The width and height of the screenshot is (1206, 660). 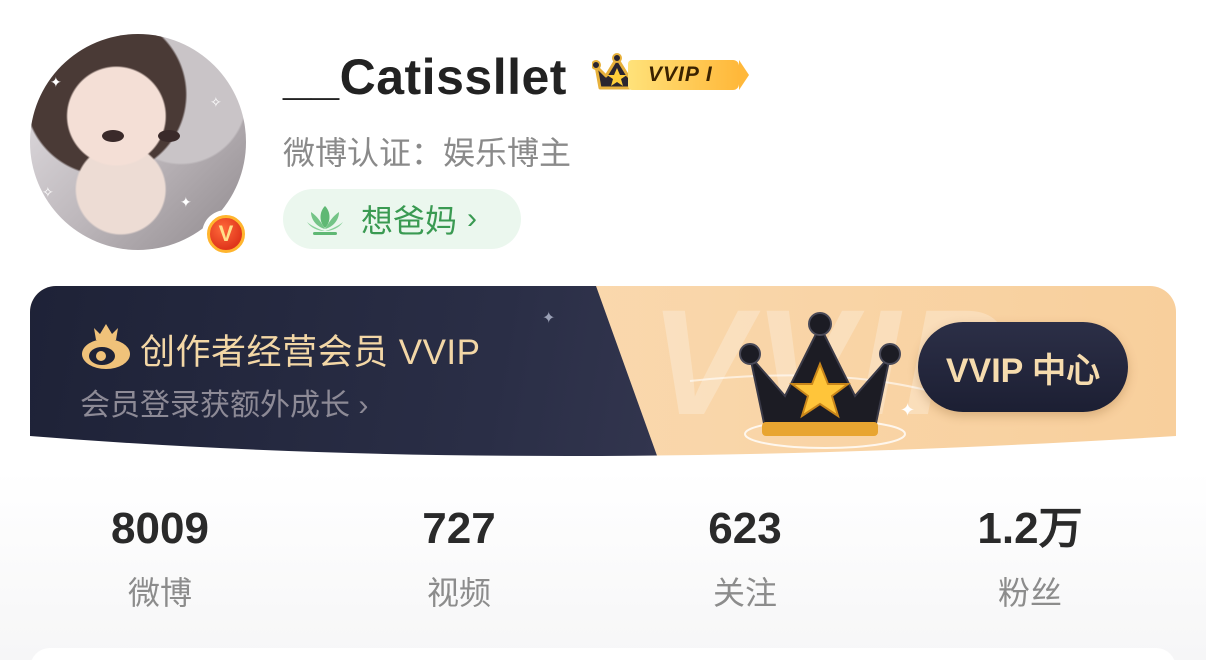 What do you see at coordinates (226, 234) in the screenshot?
I see `verified-badge-icon: V` at bounding box center [226, 234].